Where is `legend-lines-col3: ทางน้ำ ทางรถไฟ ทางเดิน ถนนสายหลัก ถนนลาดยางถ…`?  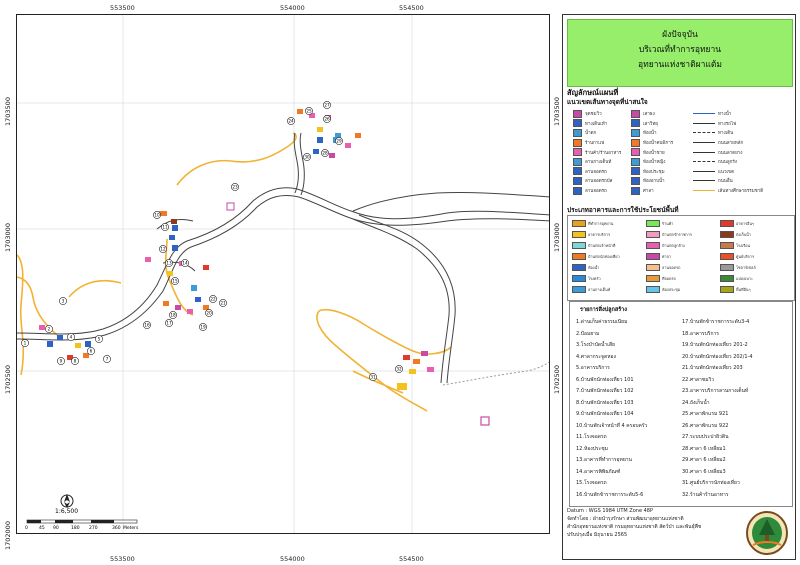
legend-lines-col3: ทางน้ำ ทางรถไฟ ทางเดิน ถนนสายหลัก ถนนลาดยางถ… is located at coordinates (728, 152).